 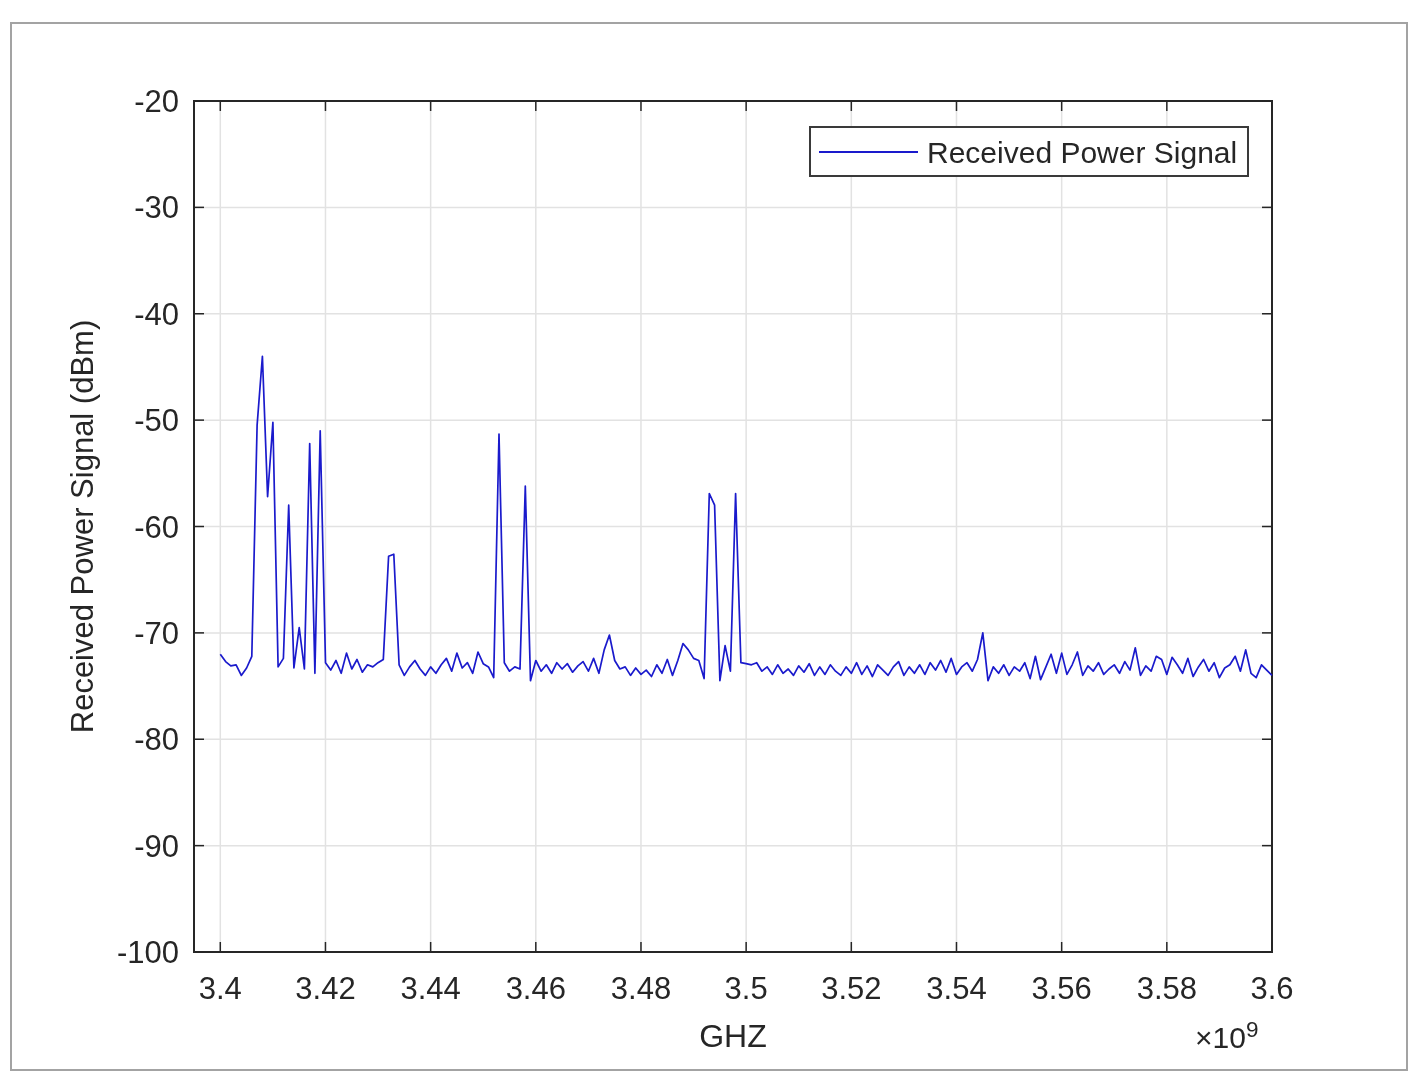 What do you see at coordinates (156, 421) in the screenshot?
I see `y-tick-label: -50` at bounding box center [156, 421].